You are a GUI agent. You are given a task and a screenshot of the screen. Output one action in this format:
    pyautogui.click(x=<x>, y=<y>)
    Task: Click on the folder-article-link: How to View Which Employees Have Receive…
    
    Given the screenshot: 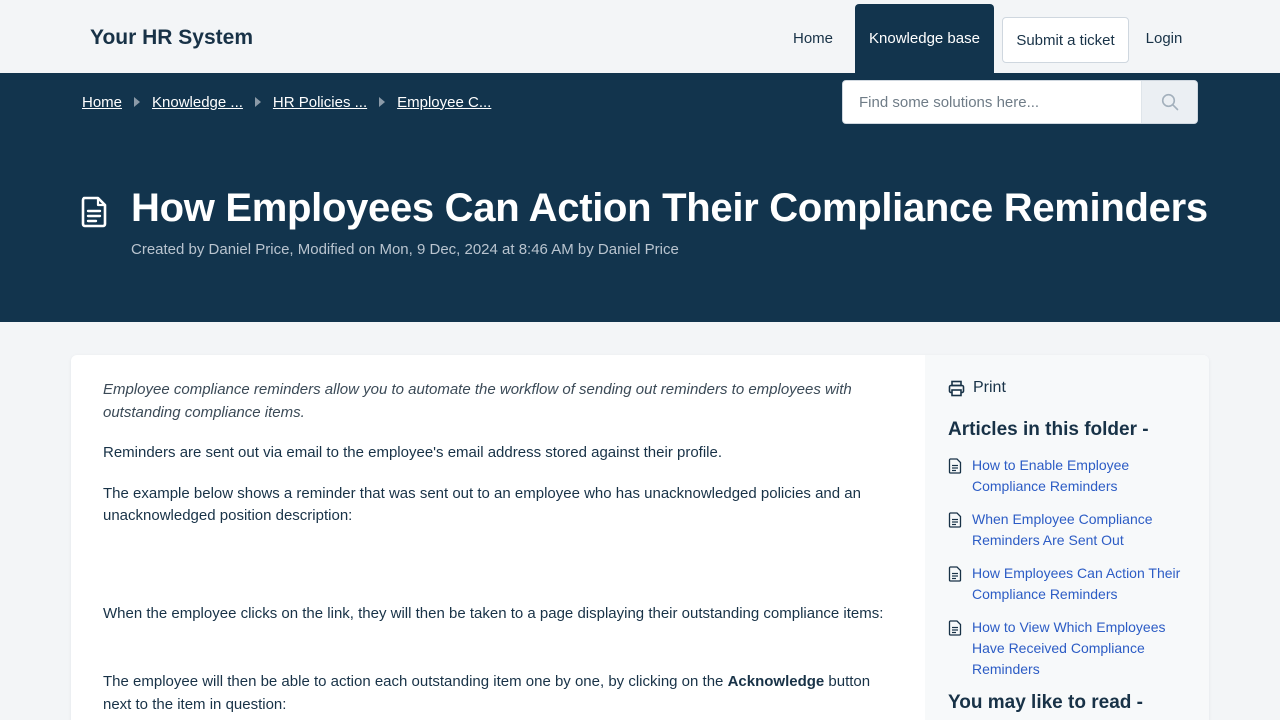 What is the action you would take?
    pyautogui.click(x=1079, y=648)
    